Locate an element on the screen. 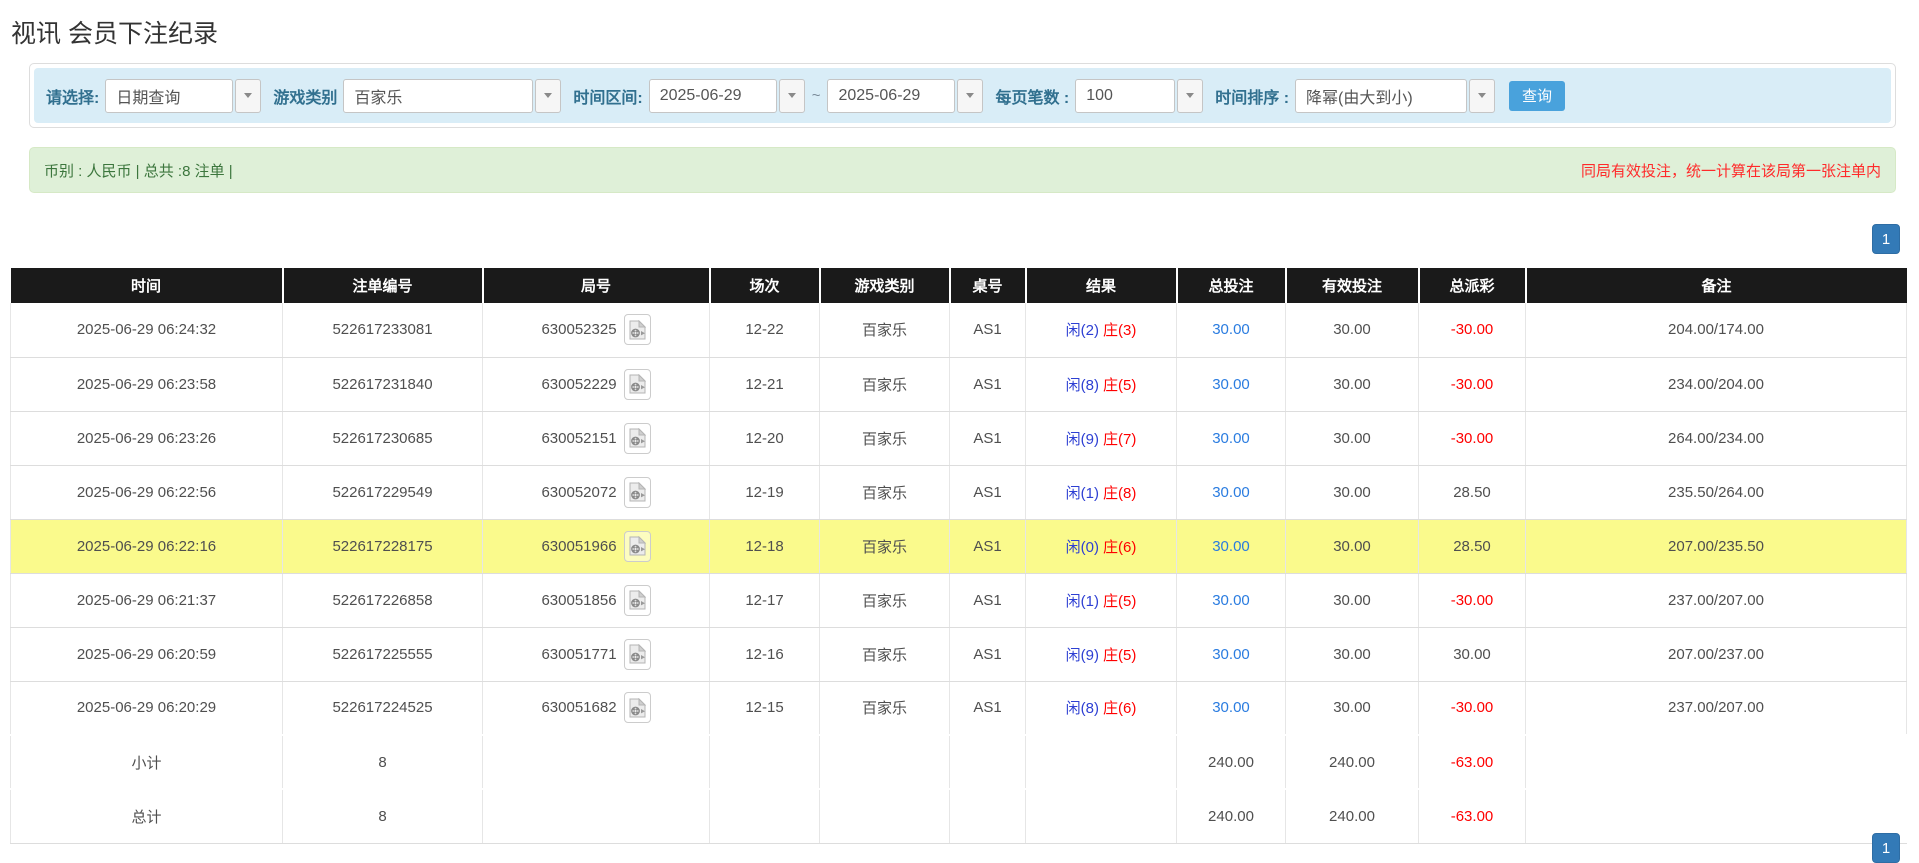  search-button: 查询 is located at coordinates (1537, 95).